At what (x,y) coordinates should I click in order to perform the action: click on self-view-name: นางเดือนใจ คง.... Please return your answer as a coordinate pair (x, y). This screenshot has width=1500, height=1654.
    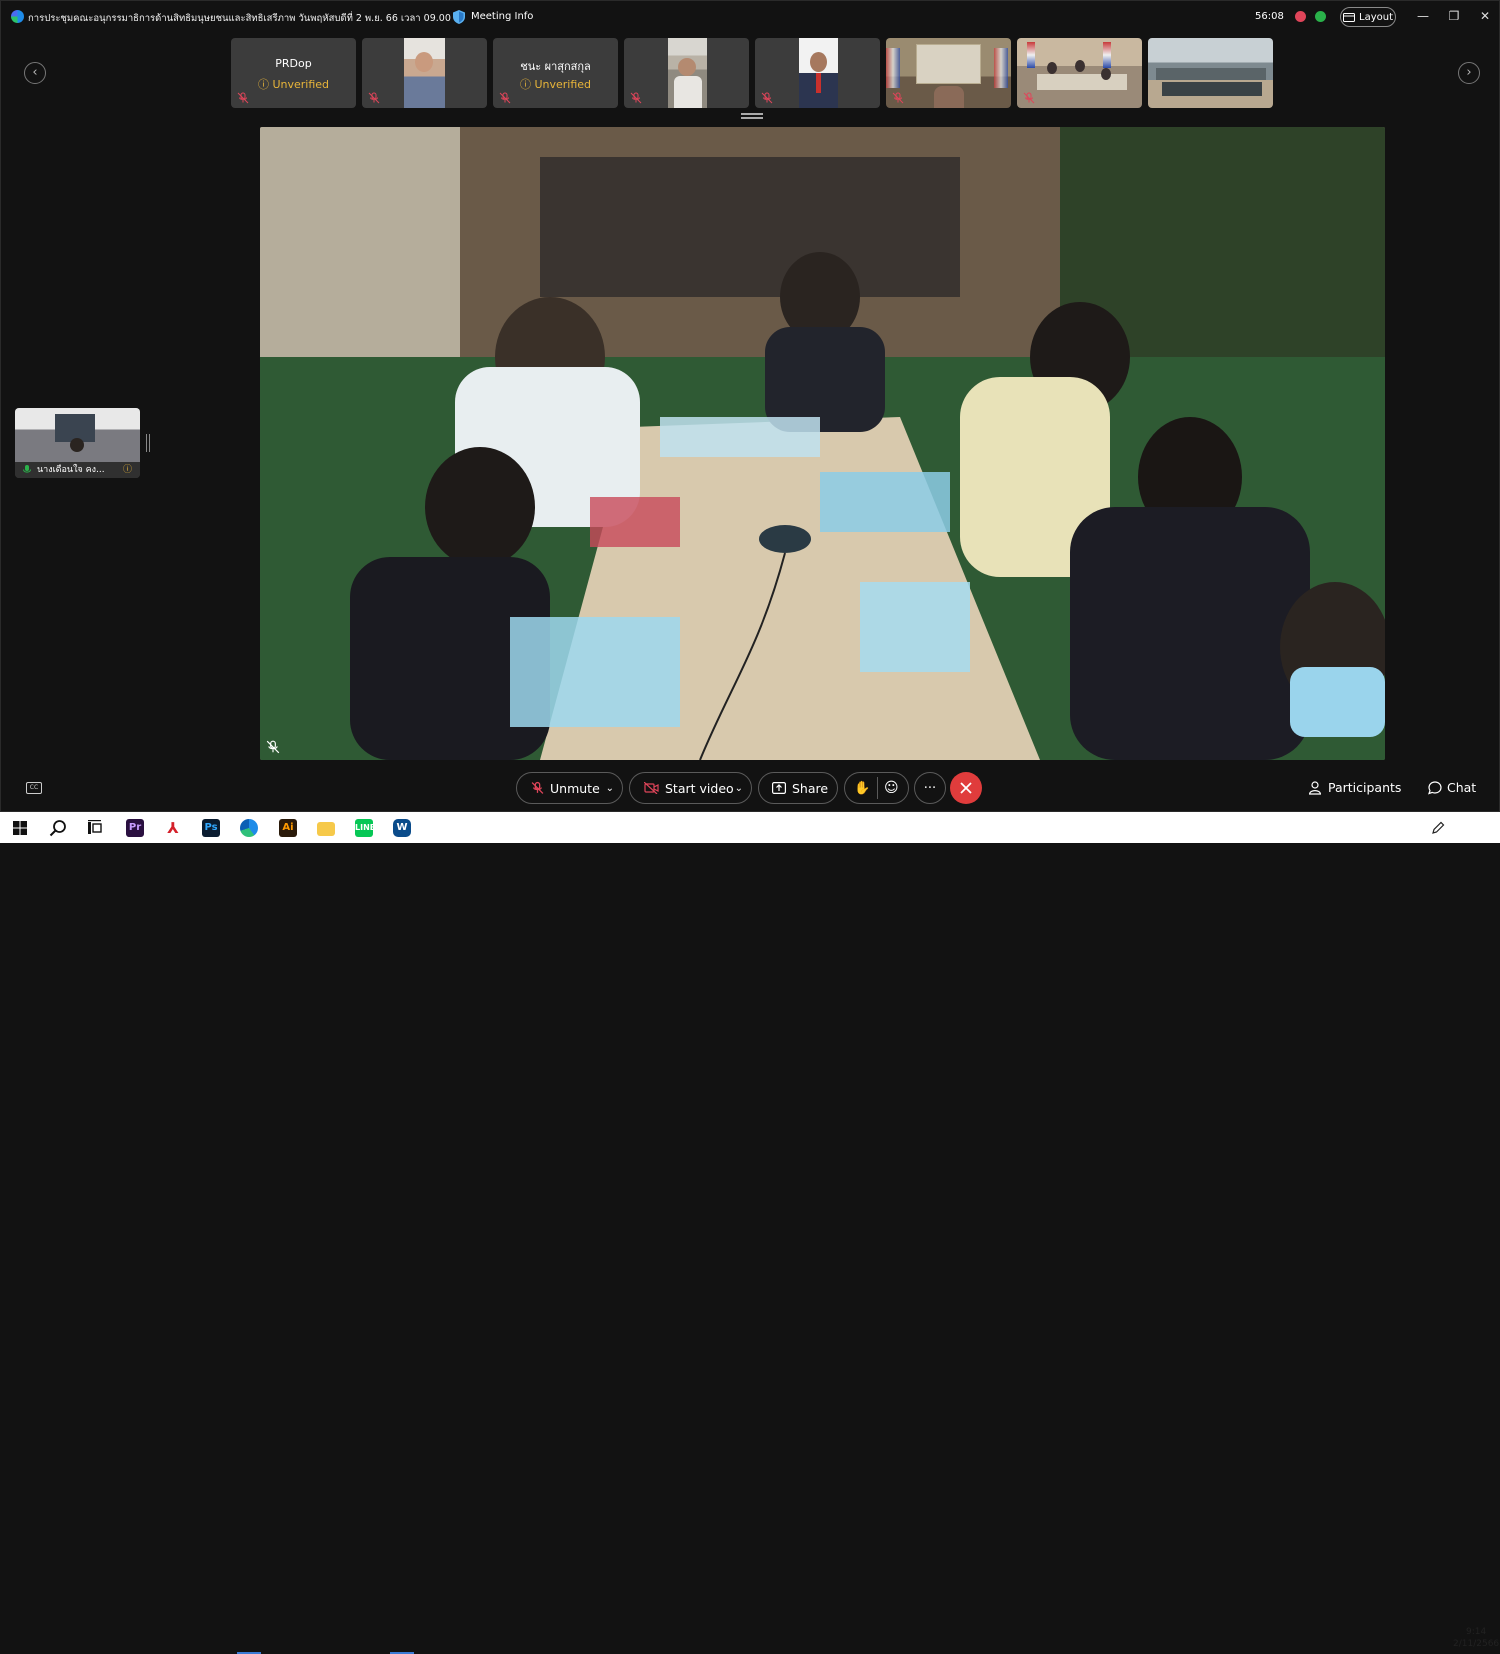
    Looking at the image, I should click on (71, 470).